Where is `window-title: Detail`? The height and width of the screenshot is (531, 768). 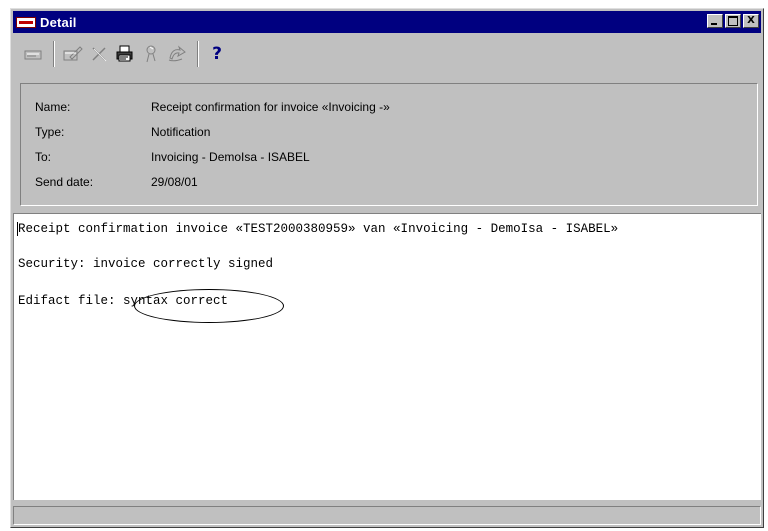 window-title: Detail is located at coordinates (58, 22).